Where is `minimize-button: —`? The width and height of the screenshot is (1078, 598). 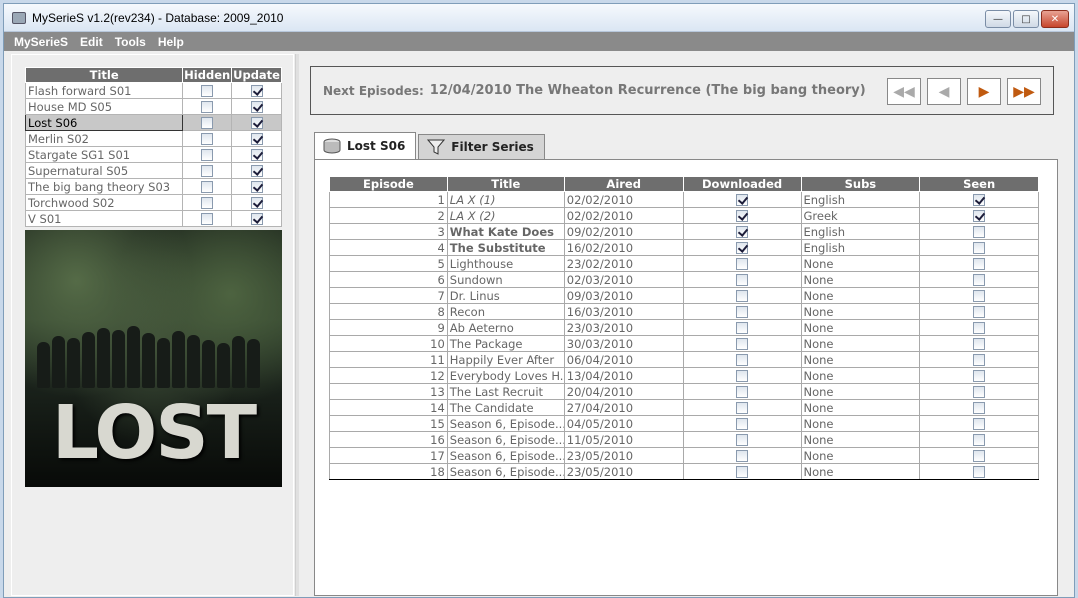 minimize-button: — is located at coordinates (998, 19).